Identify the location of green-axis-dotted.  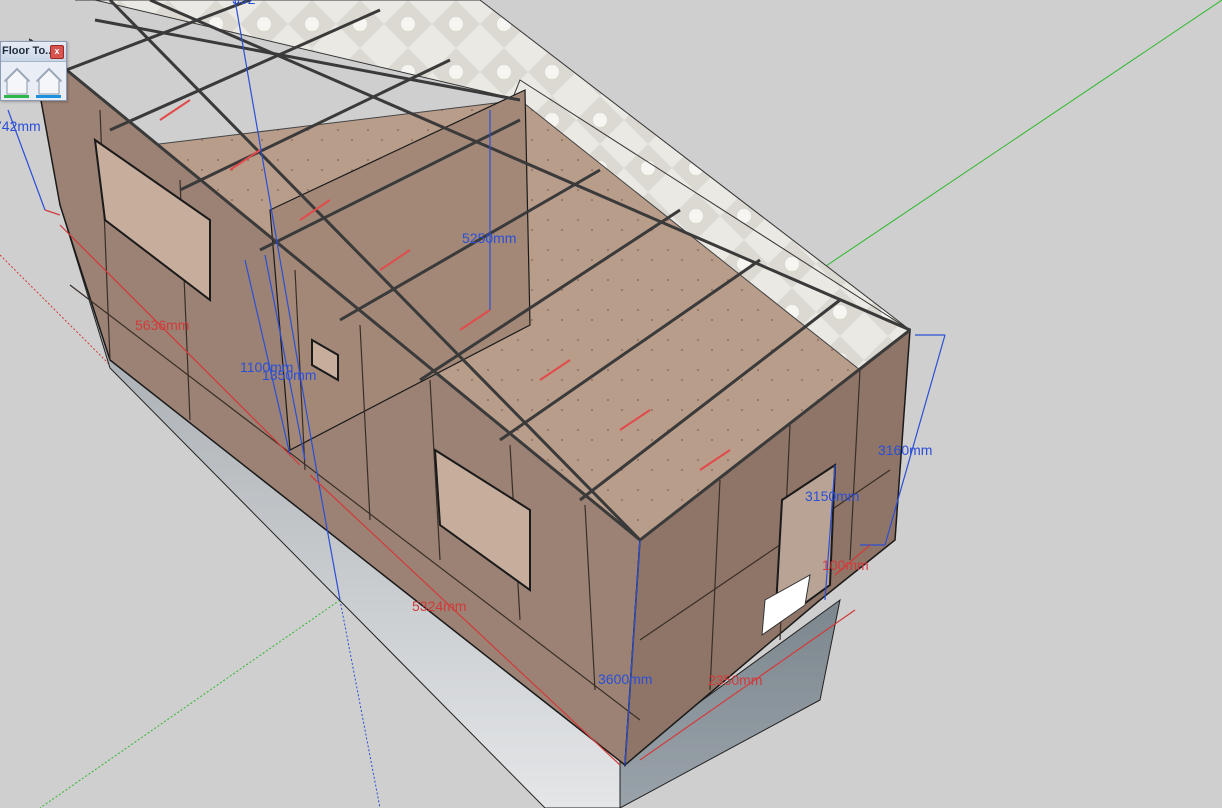
(190, 703).